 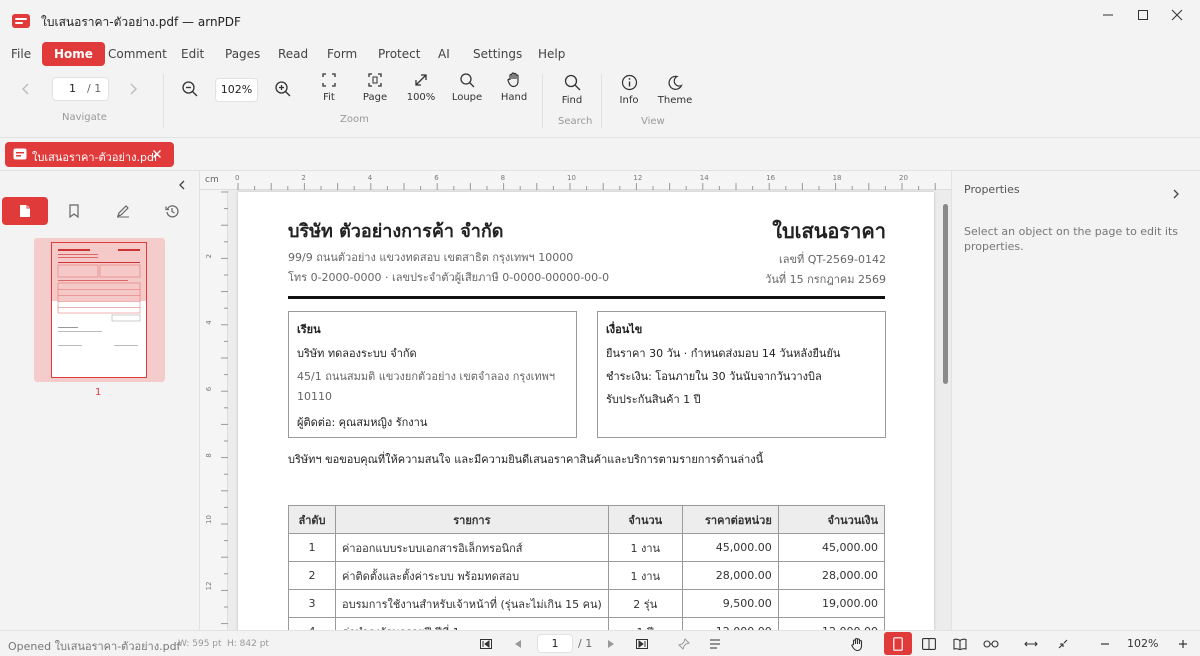 I want to click on status-zoom-out-button, so click(x=1105, y=643).